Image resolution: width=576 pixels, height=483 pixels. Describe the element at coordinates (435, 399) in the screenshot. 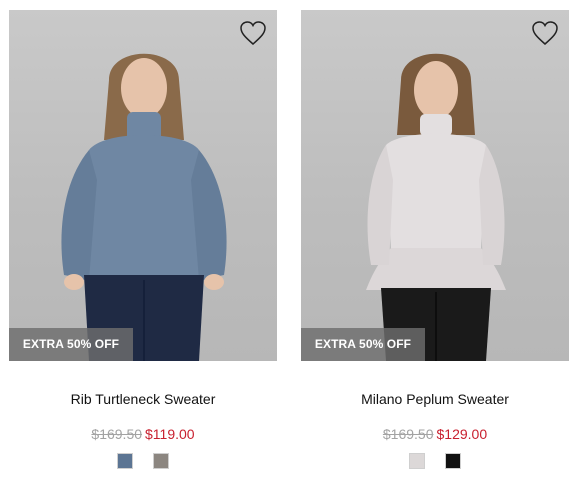

I see `product-name: Milano Peplum Sweater` at that location.